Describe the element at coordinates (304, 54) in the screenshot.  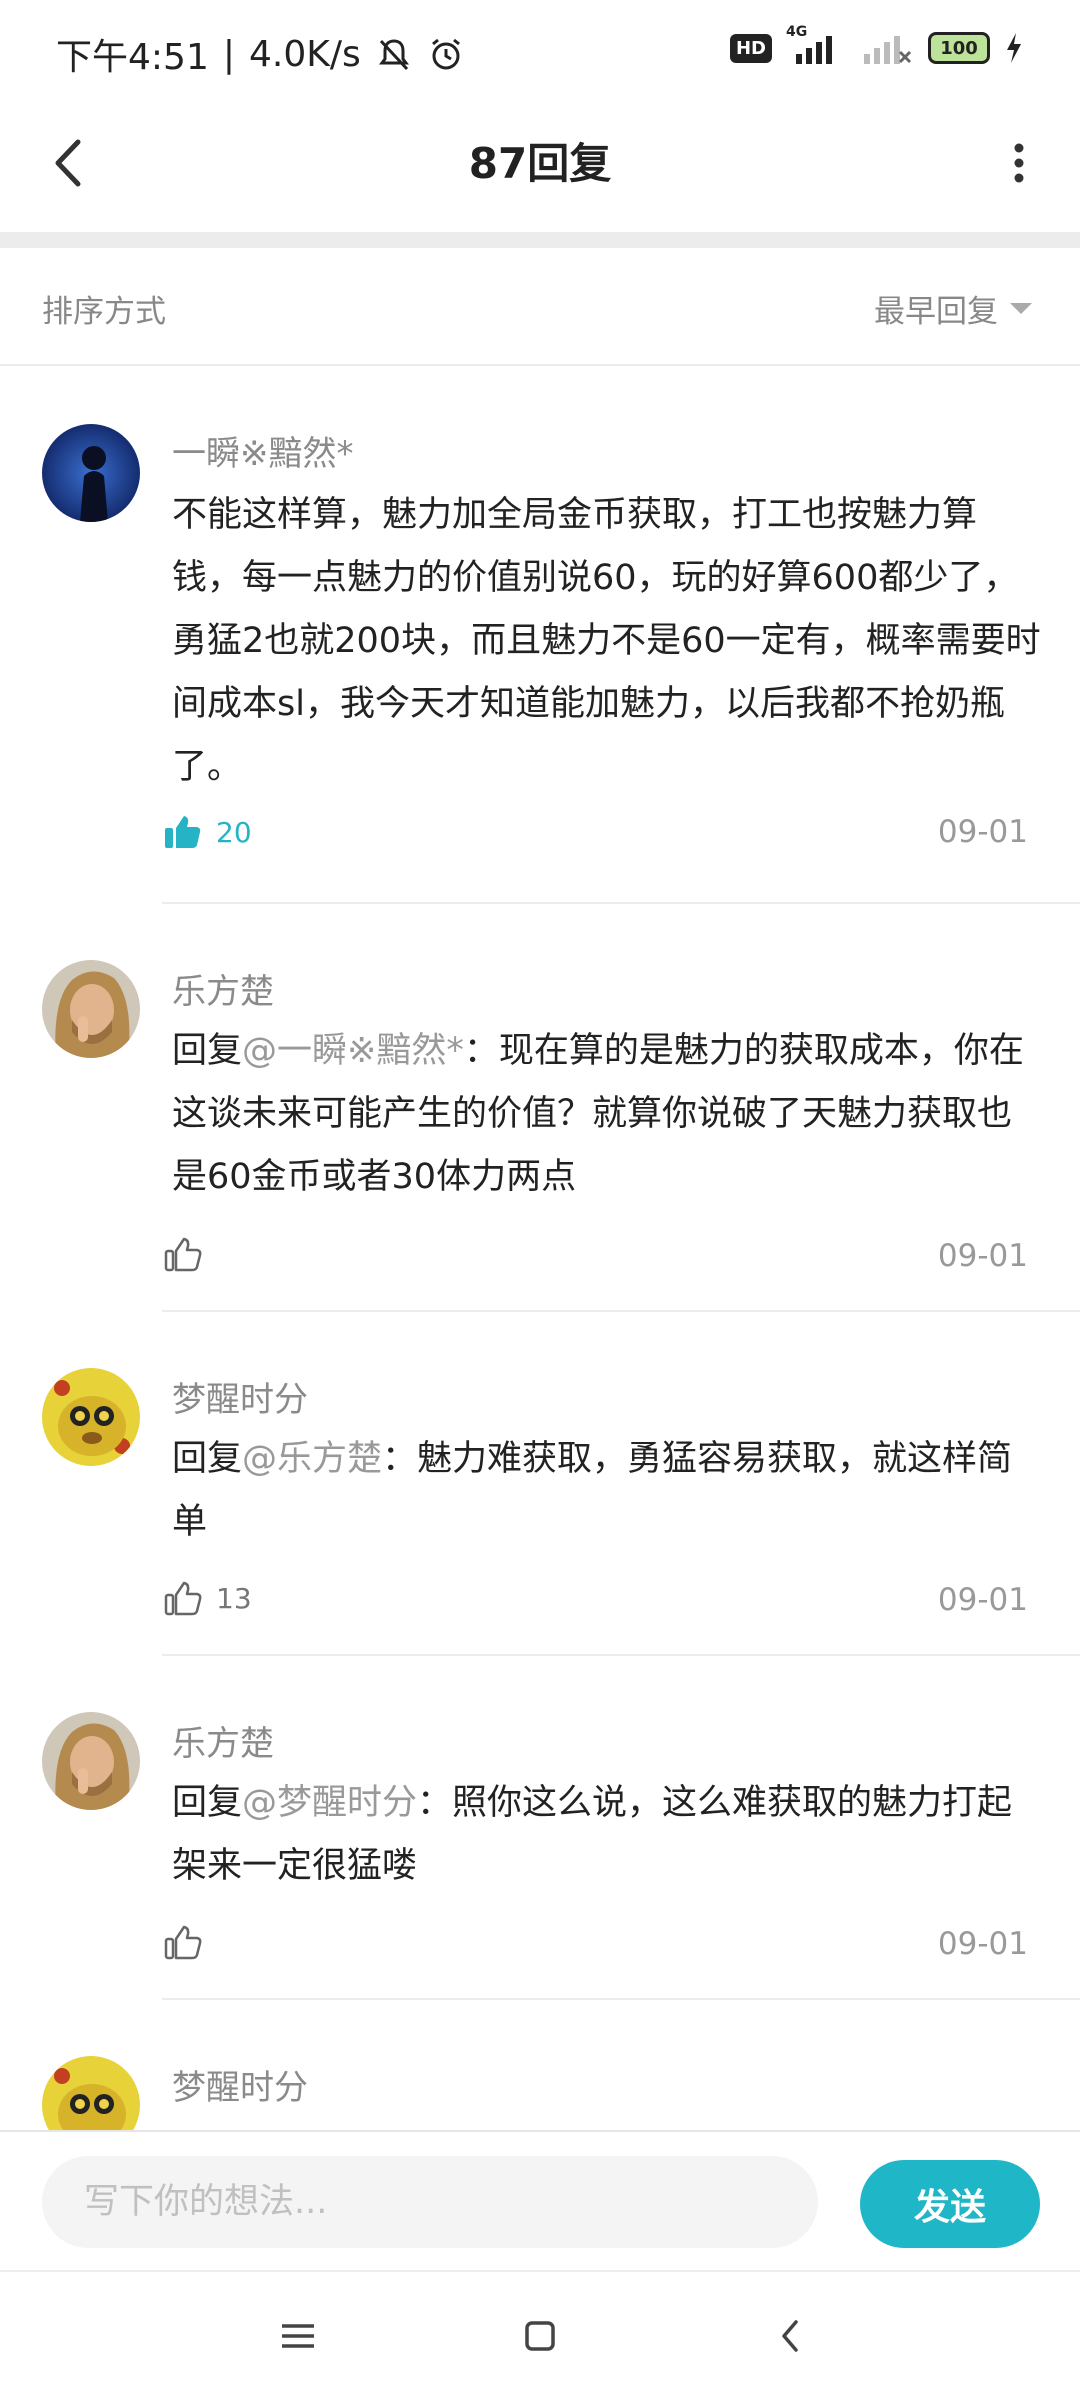
I see `status-net-speed: 4.0K/s` at that location.